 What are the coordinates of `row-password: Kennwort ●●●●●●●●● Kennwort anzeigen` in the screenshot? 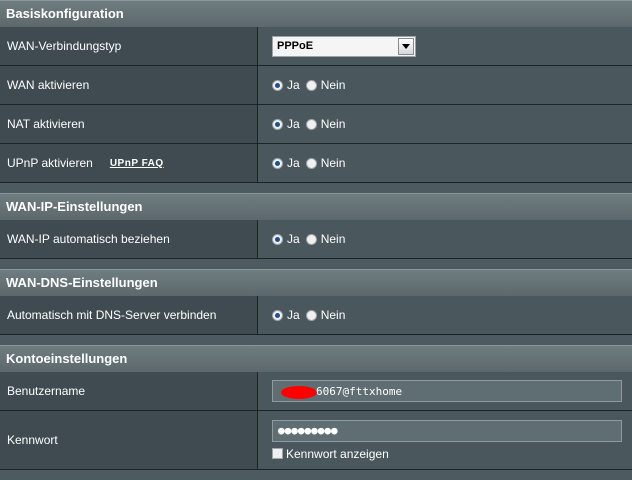 It's located at (316, 440).